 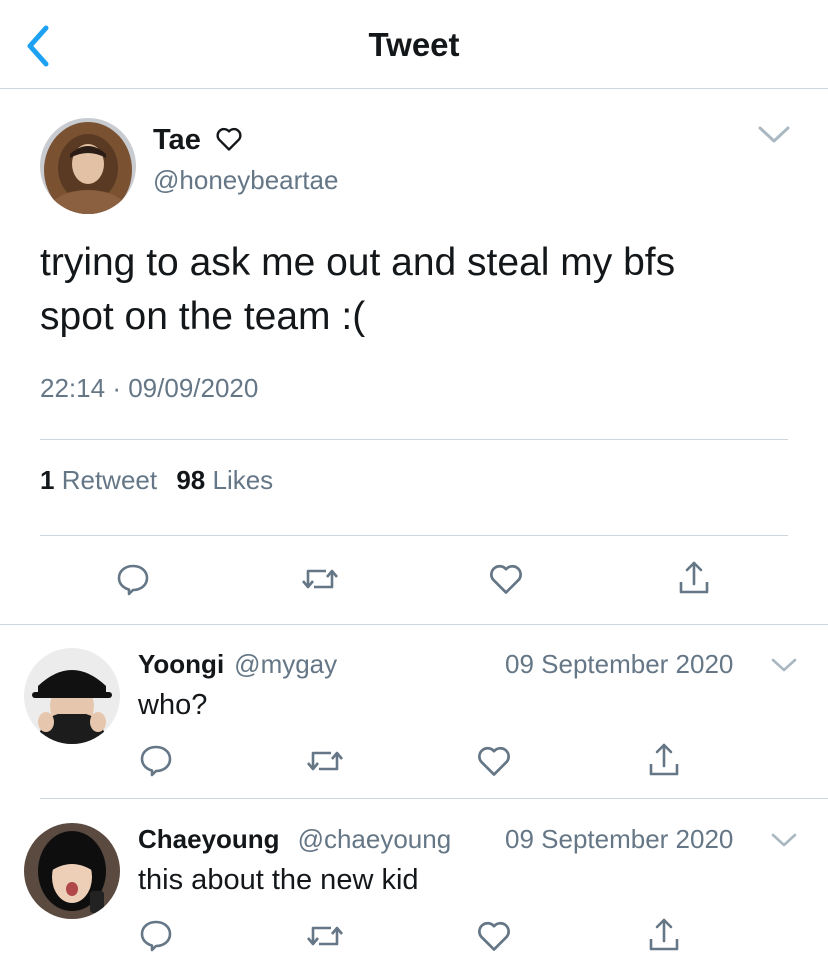 I want to click on retweets-stat: 1 Retweet, so click(x=98, y=480).